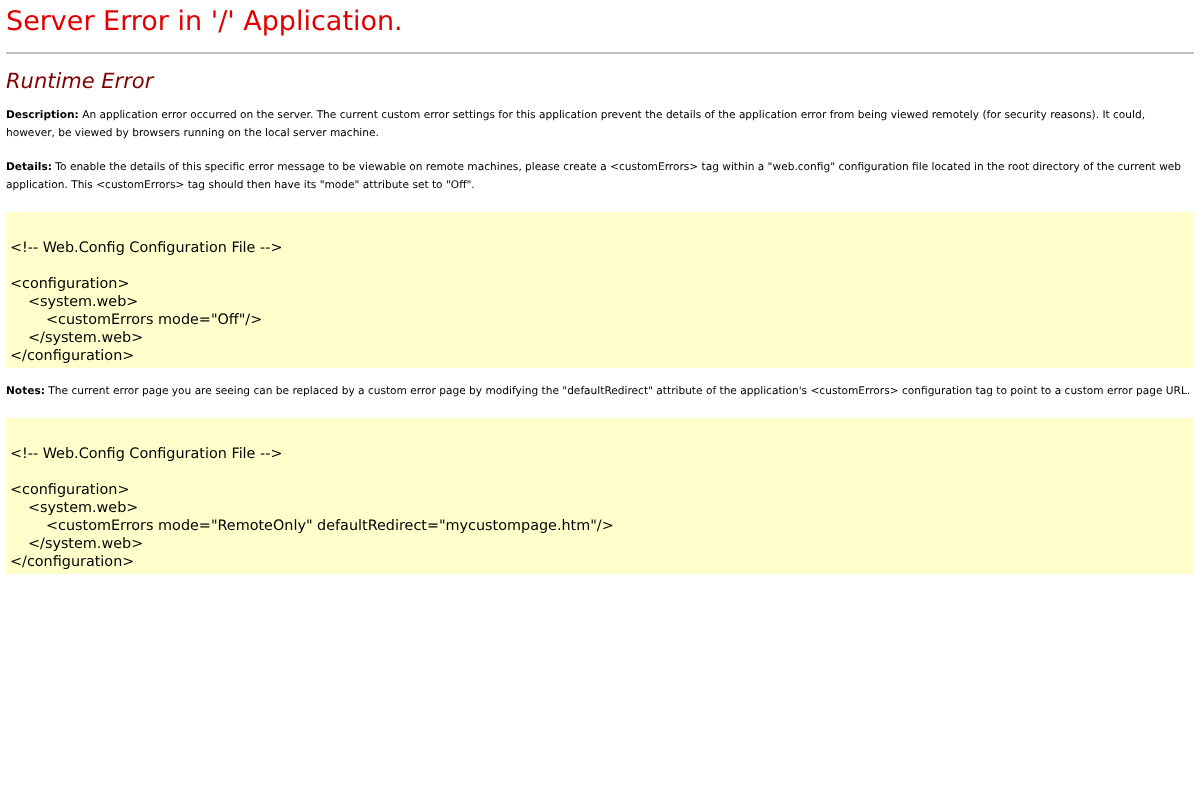  What do you see at coordinates (81, 82) in the screenshot?
I see `error-heading: Runtime Error` at bounding box center [81, 82].